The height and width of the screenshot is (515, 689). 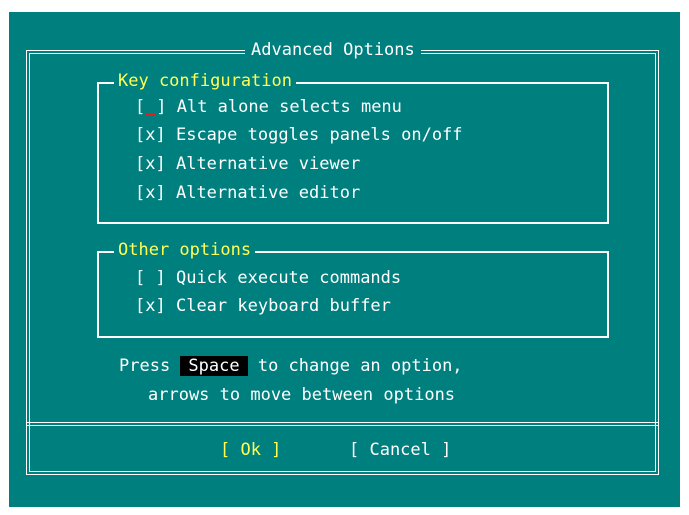 What do you see at coordinates (268, 193) in the screenshot?
I see `option-label: Alternative editor` at bounding box center [268, 193].